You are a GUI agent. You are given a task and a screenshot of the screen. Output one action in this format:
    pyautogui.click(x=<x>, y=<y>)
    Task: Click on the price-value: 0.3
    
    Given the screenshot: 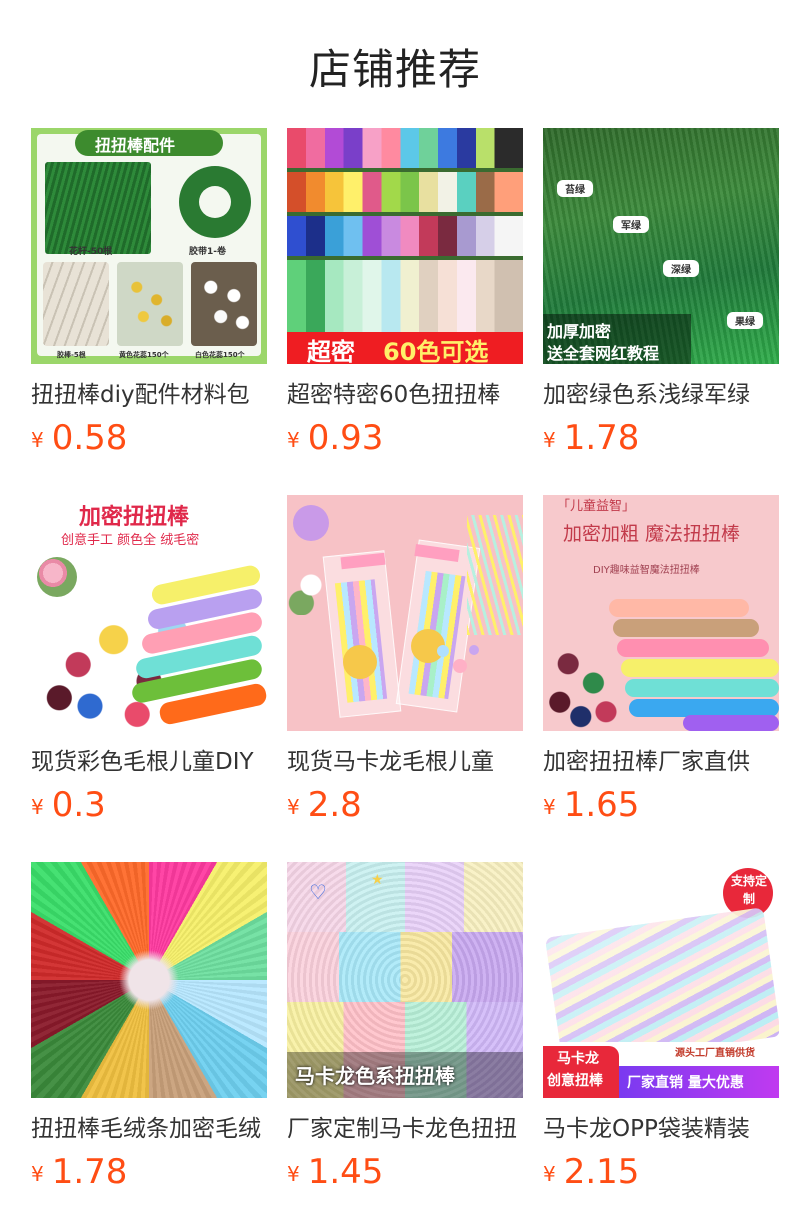 What is the action you would take?
    pyautogui.click(x=78, y=805)
    